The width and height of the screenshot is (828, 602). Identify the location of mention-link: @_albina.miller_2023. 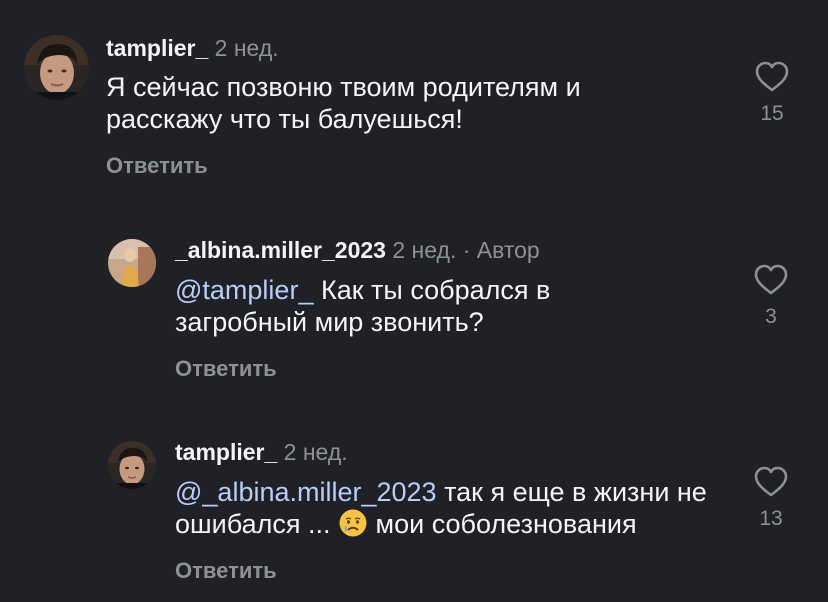
(306, 492).